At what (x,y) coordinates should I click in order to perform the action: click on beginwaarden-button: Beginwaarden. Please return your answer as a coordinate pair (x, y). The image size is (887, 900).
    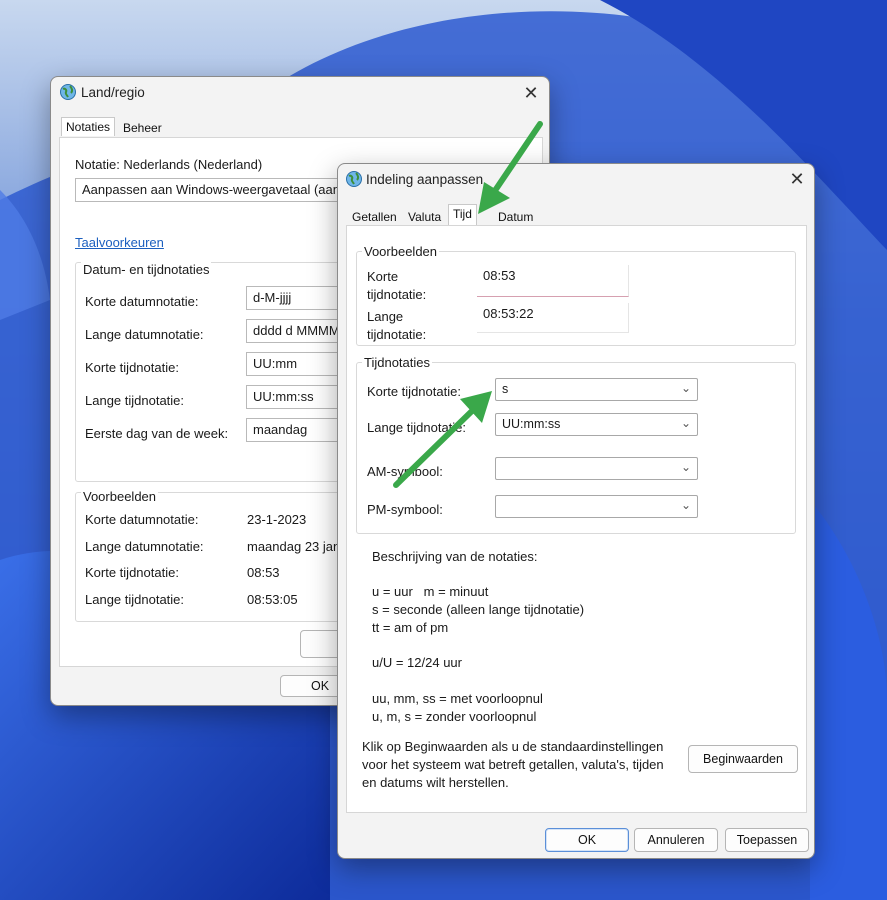
    Looking at the image, I should click on (743, 759).